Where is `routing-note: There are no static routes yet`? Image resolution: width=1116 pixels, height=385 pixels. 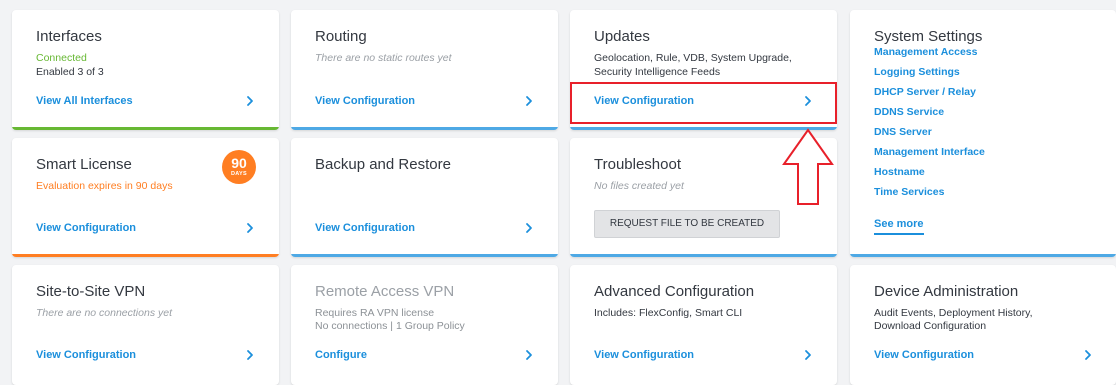
routing-note: There are no static routes yet is located at coordinates (383, 58).